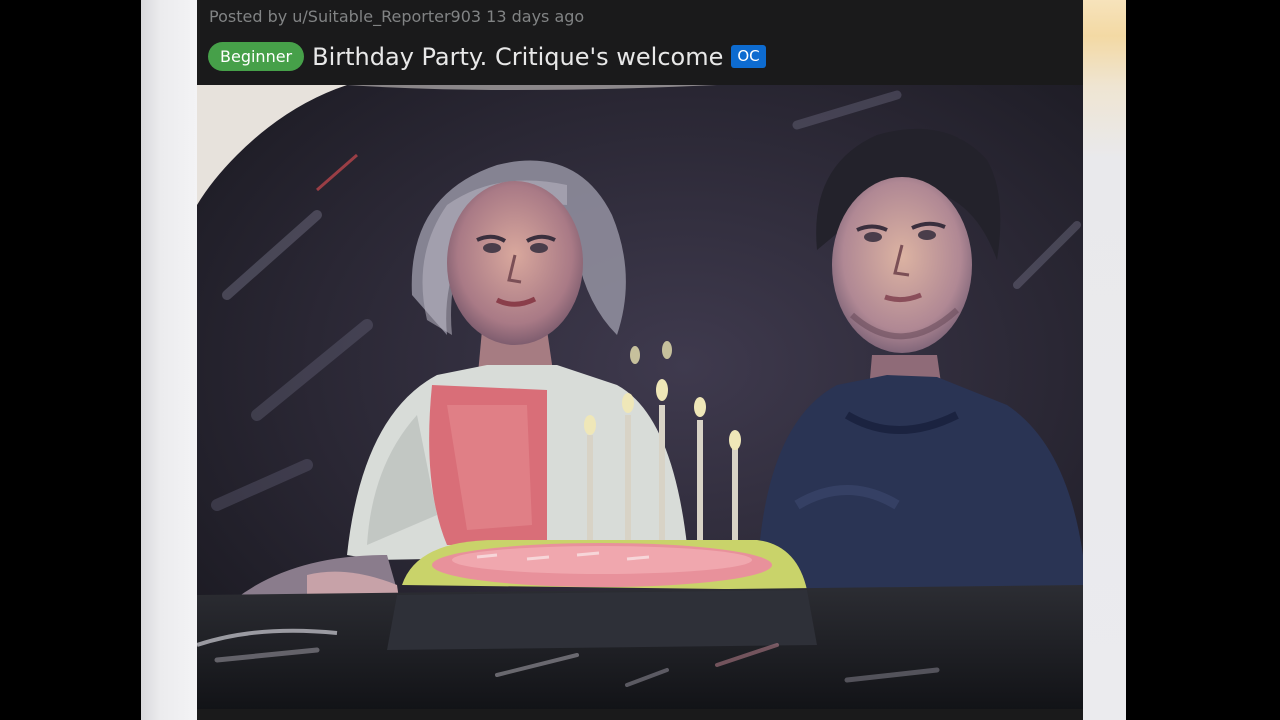 The height and width of the screenshot is (720, 1280). I want to click on flair-badge: Beginner, so click(256, 56).